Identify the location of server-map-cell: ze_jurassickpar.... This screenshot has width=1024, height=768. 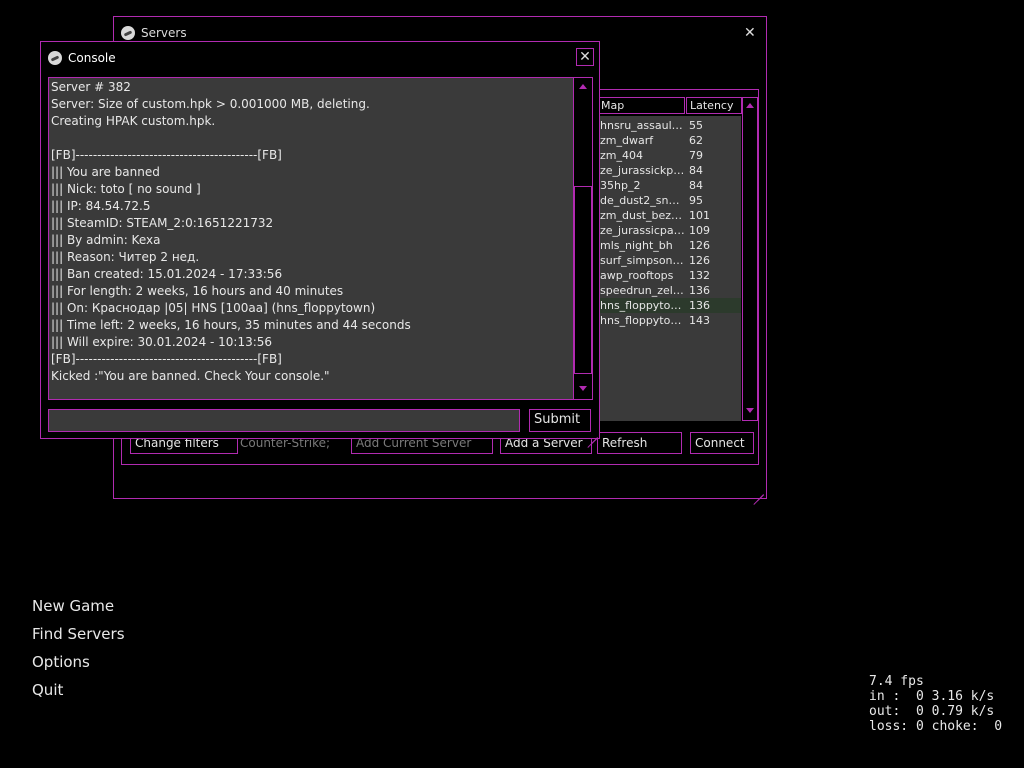
(643, 170).